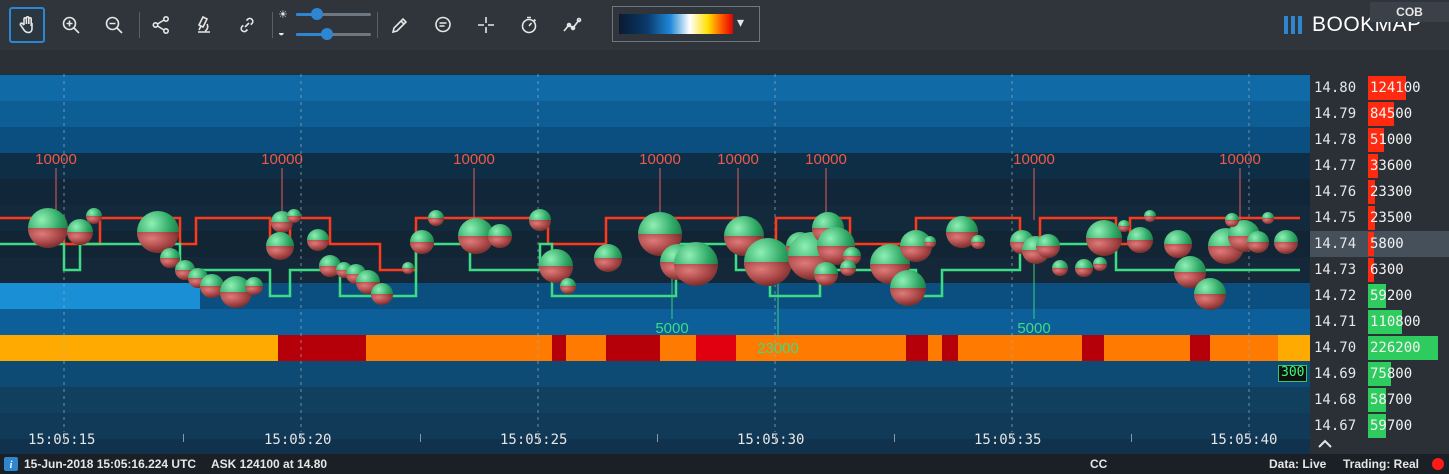 This screenshot has width=1449, height=474. What do you see at coordinates (281, 33) in the screenshot?
I see `contrast-icon: ◒` at bounding box center [281, 33].